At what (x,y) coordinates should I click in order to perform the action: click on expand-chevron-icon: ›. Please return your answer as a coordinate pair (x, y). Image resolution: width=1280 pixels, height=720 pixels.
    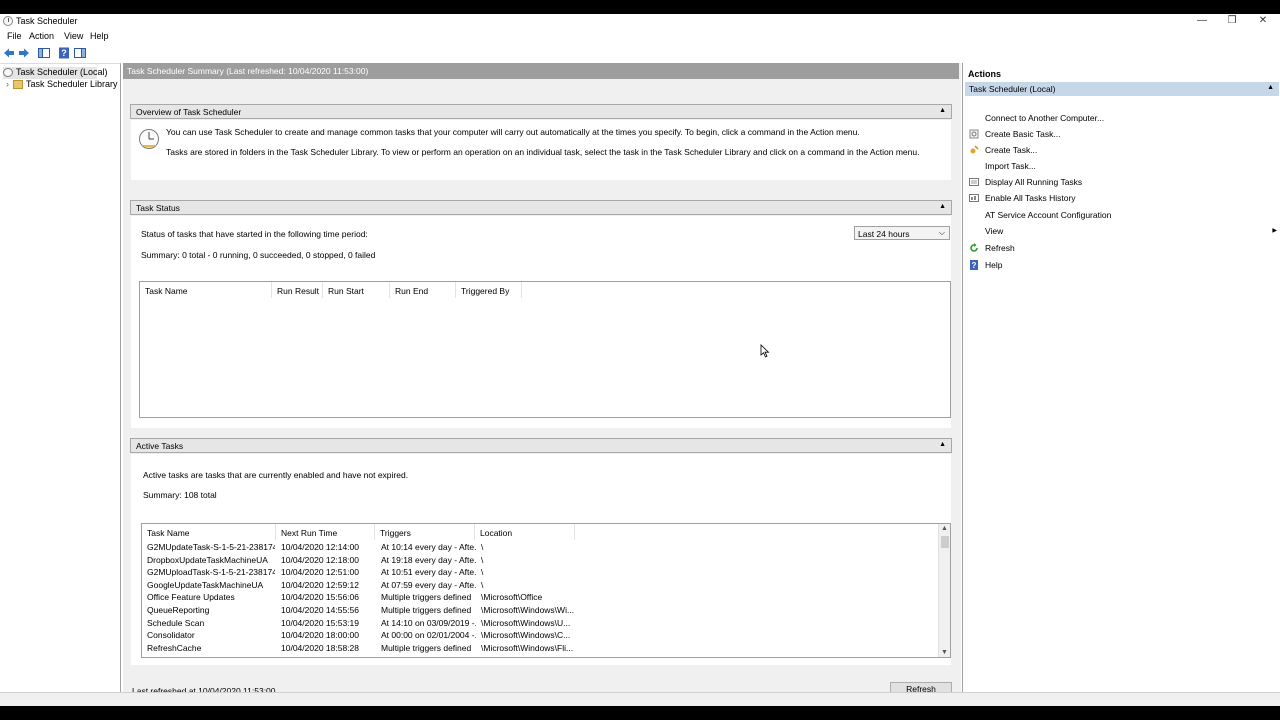
    Looking at the image, I should click on (9, 84).